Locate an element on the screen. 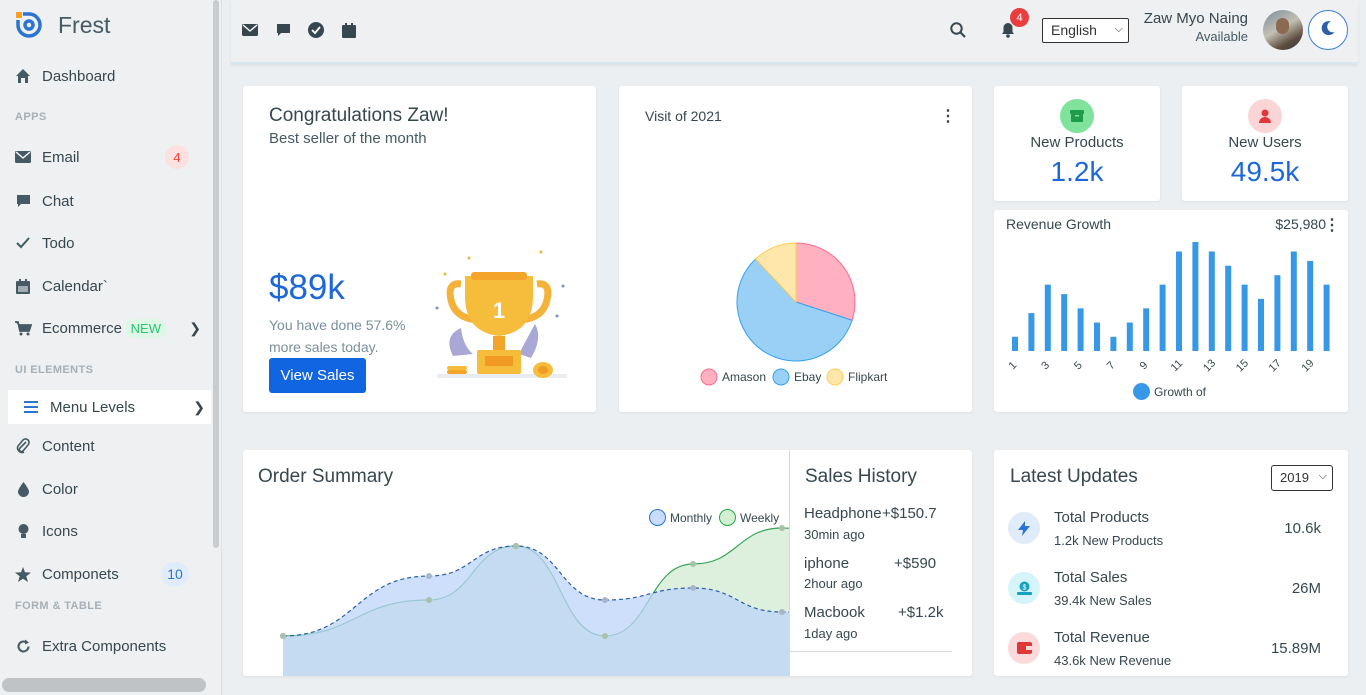 The width and height of the screenshot is (1366, 695). sidebar-item-ecommerce: Ecommerce NEW ❯ is located at coordinates (110, 328).